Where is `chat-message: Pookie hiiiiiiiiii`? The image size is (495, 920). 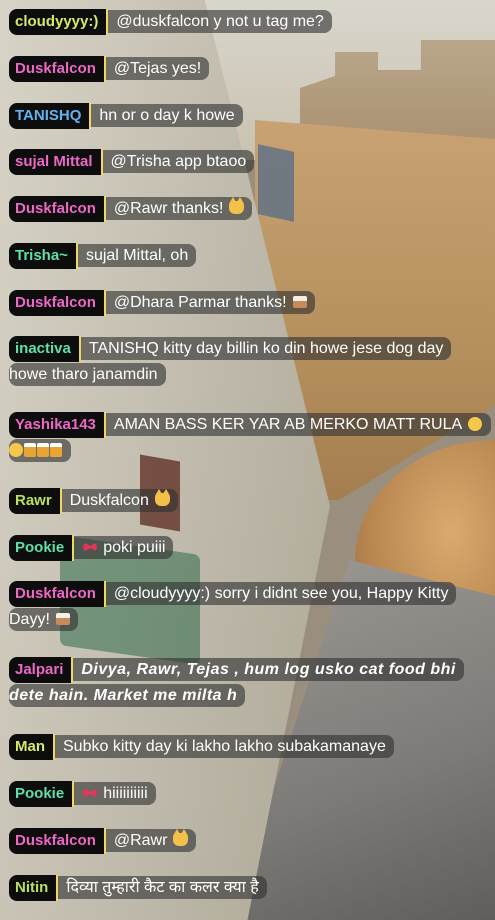 chat-message: Pookie hiiiiiiiiii is located at coordinates (247, 794).